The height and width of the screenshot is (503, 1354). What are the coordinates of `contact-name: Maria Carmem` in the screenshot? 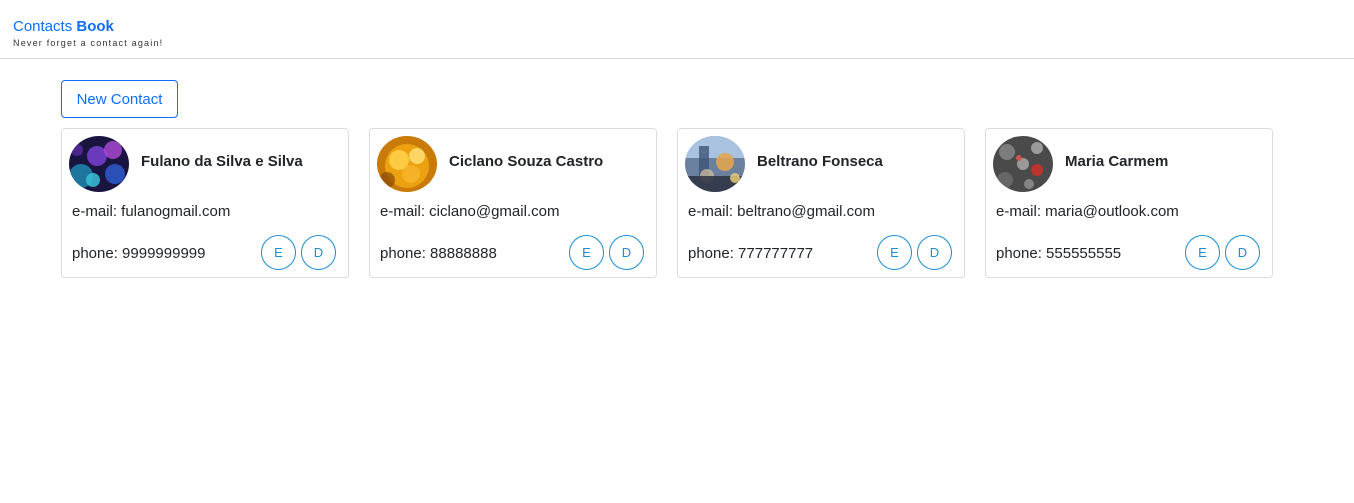 It's located at (1117, 161).